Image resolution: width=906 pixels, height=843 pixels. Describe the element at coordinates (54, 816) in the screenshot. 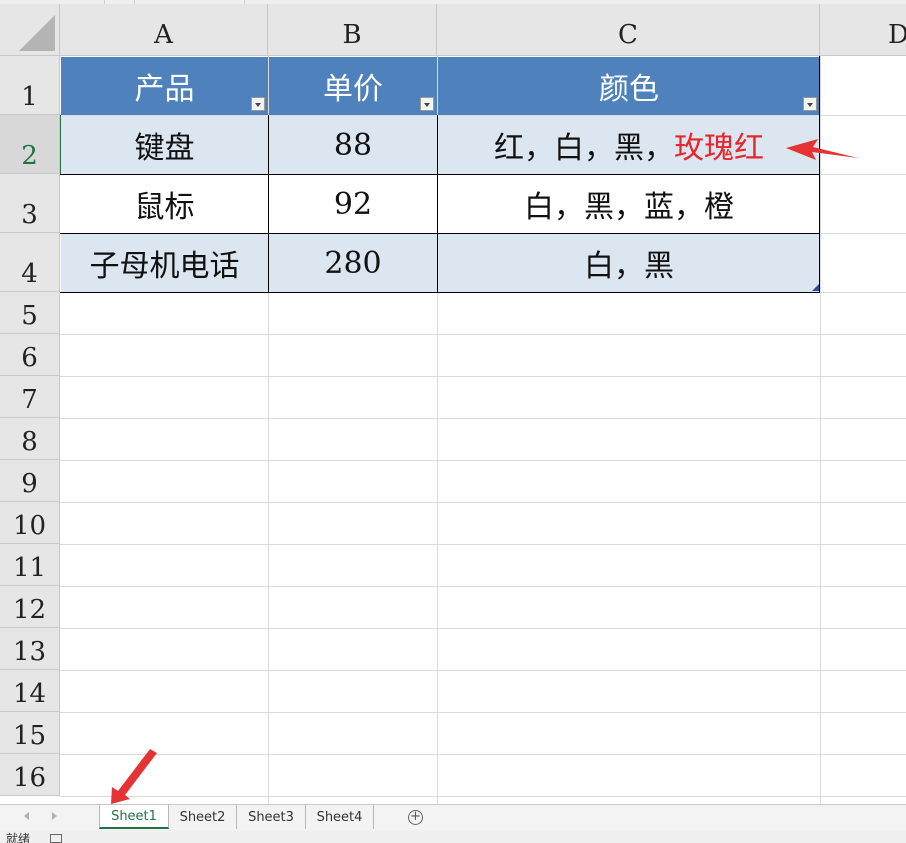

I see `scroll-right-arrow-icon` at that location.